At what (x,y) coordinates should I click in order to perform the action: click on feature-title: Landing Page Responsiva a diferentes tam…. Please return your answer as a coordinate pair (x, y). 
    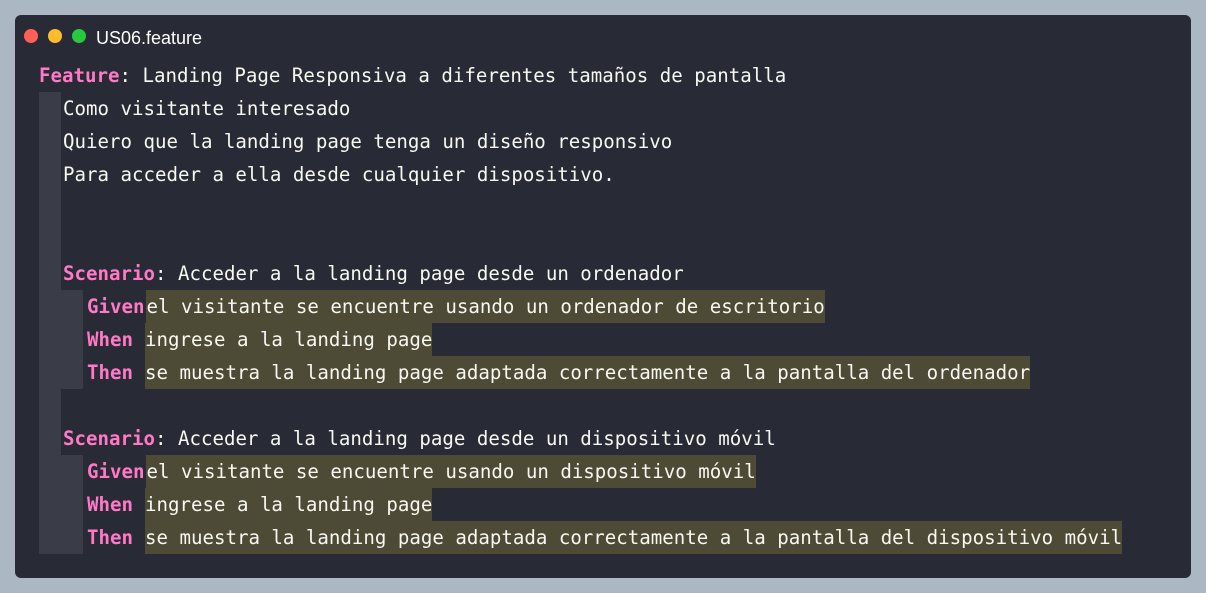
    Looking at the image, I should click on (458, 75).